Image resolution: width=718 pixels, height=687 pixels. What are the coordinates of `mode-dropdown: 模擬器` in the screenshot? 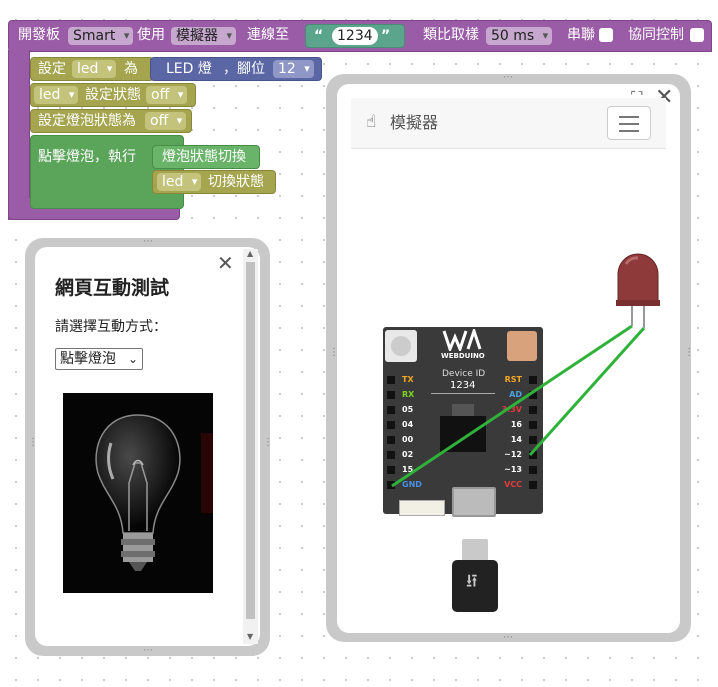 It's located at (203, 36).